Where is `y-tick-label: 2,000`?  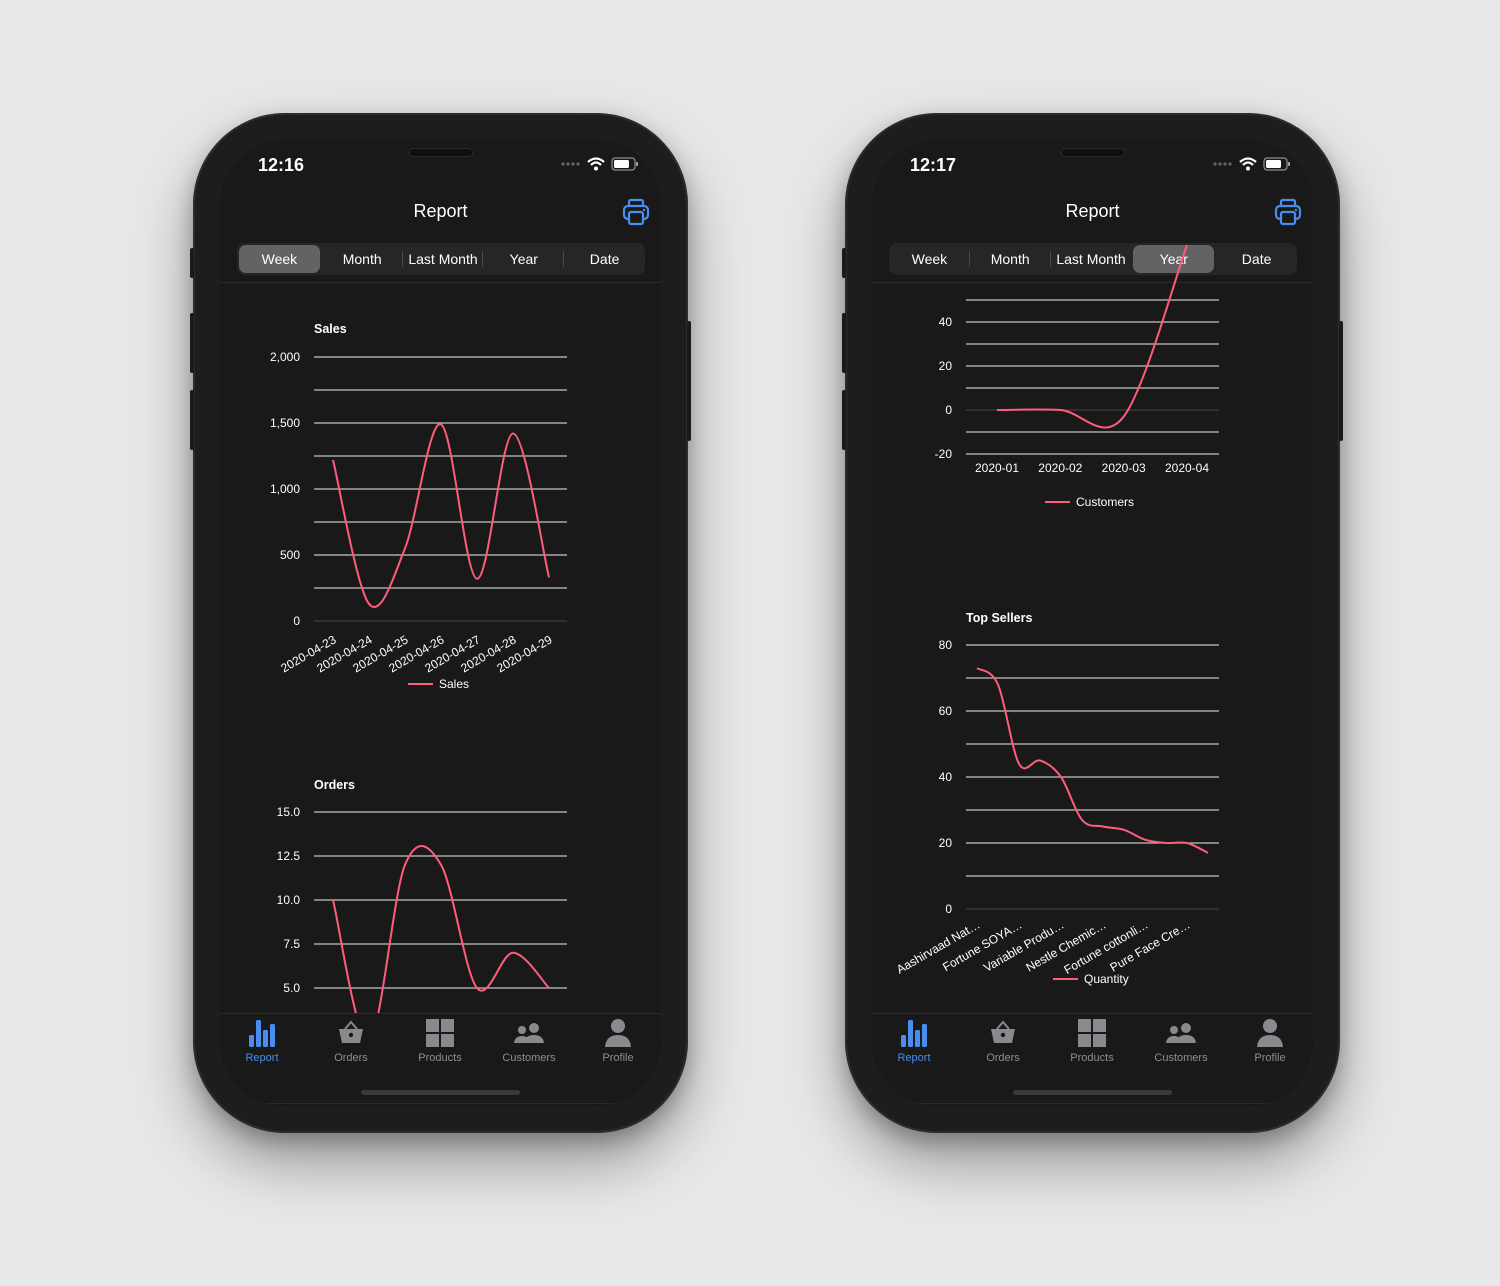
y-tick-label: 2,000 is located at coordinates (285, 357).